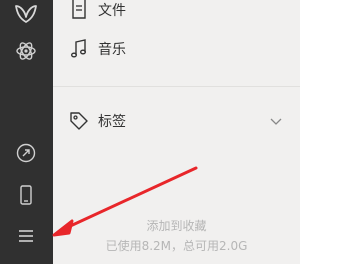 The height and width of the screenshot is (264, 340). Describe the element at coordinates (79, 10) in the screenshot. I see `document-icon` at that location.